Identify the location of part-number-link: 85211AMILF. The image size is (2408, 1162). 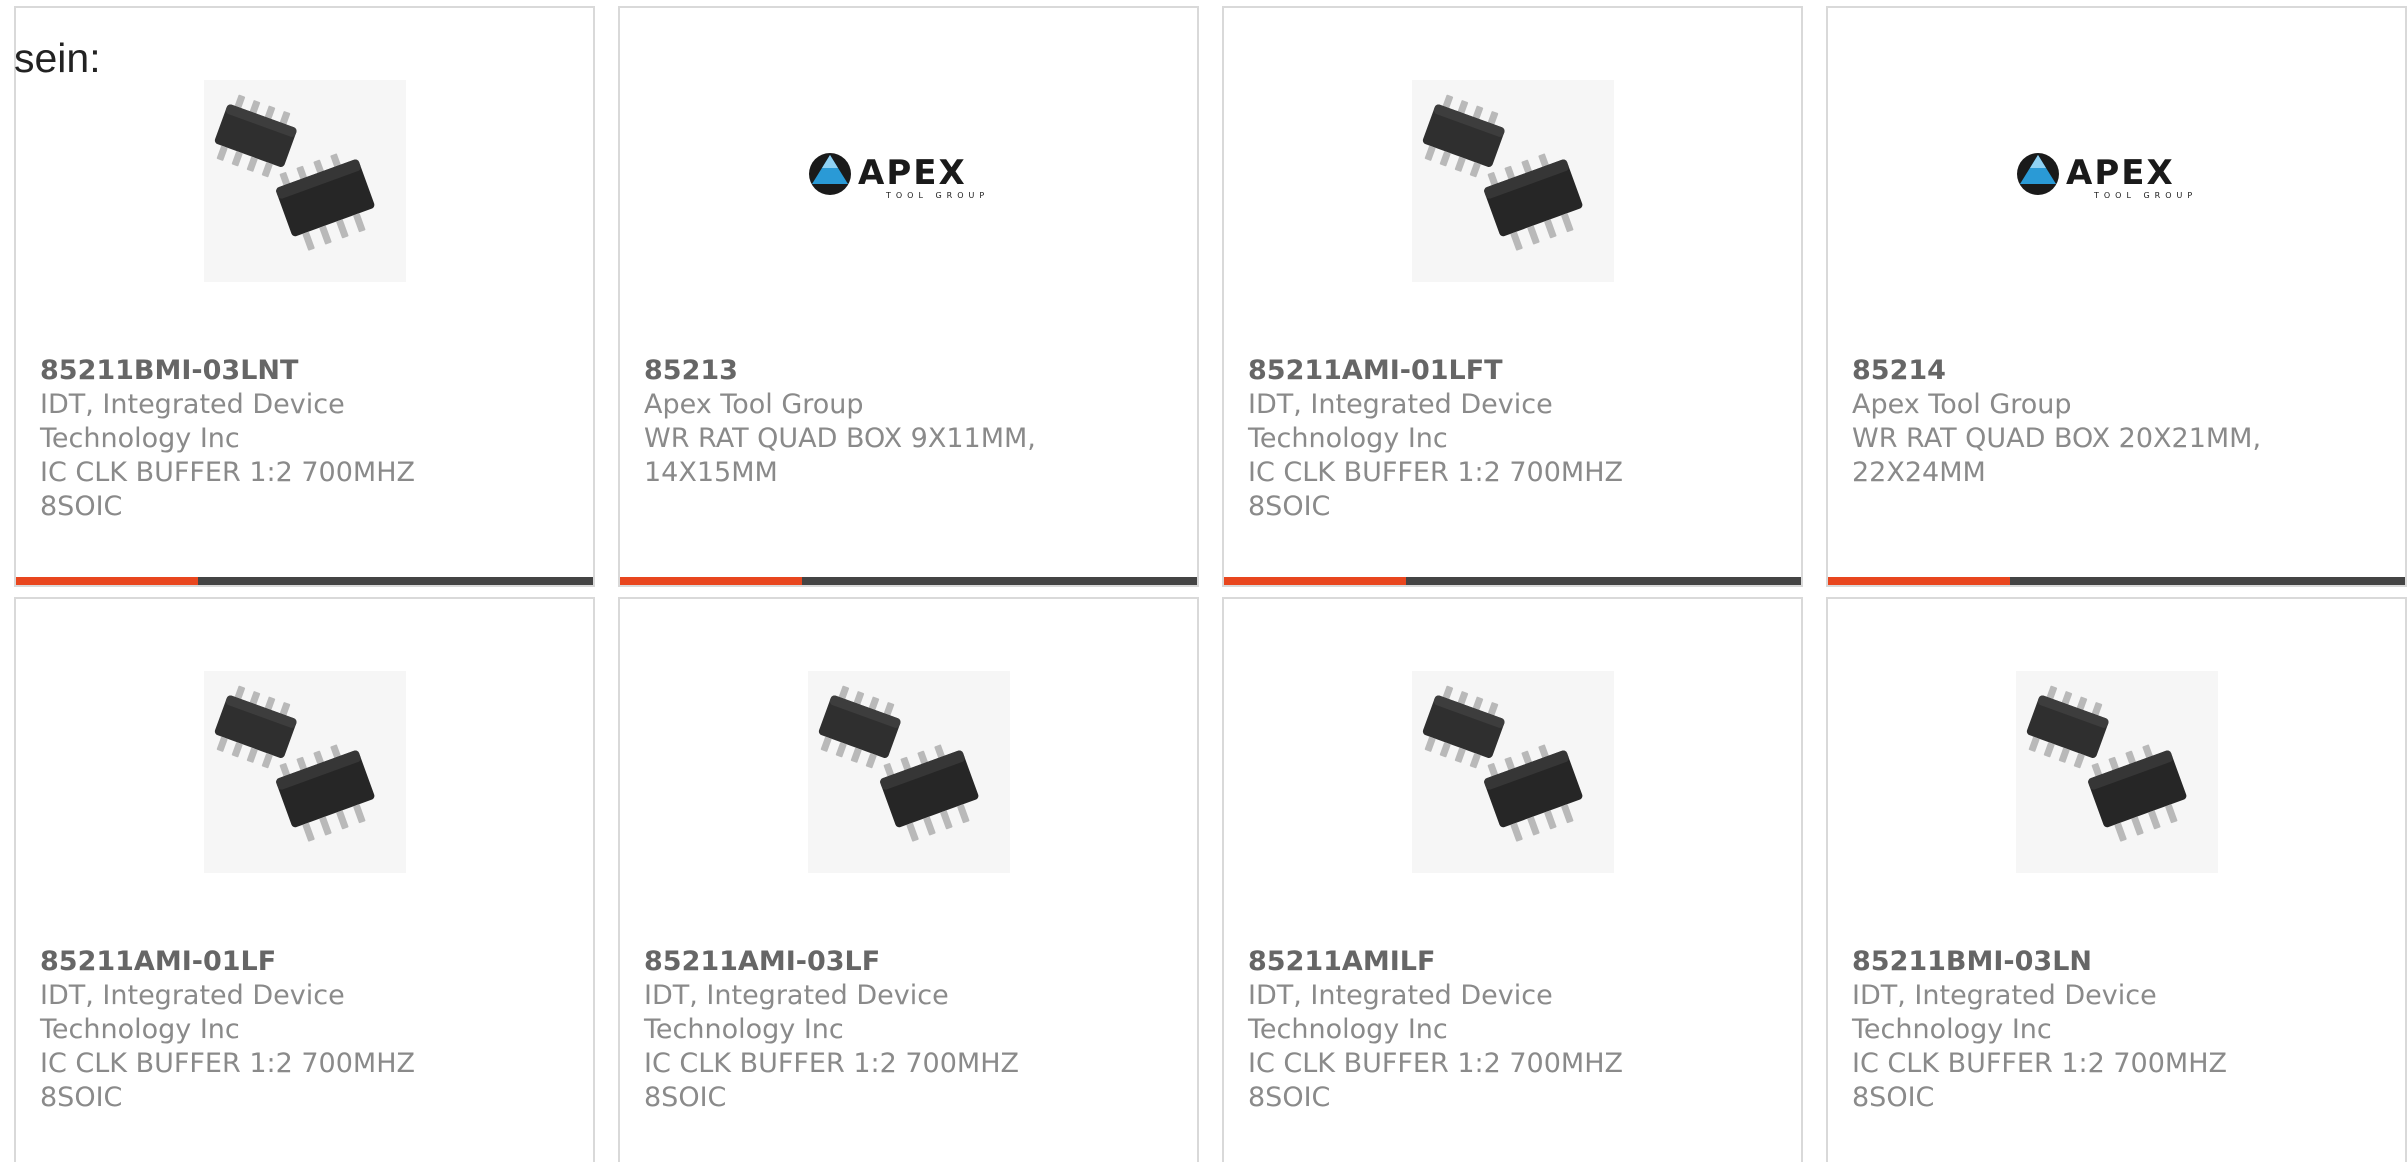
(1458, 962).